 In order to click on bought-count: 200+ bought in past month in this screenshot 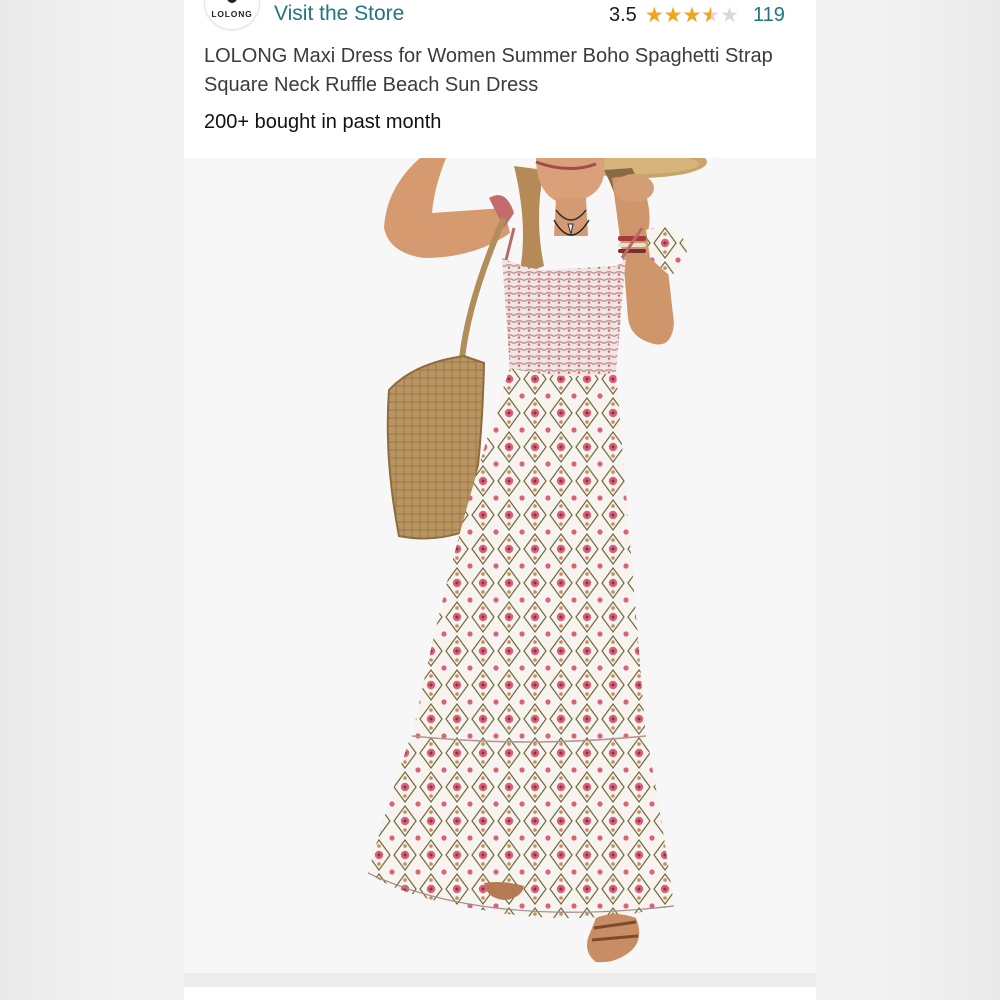, I will do `click(323, 122)`.